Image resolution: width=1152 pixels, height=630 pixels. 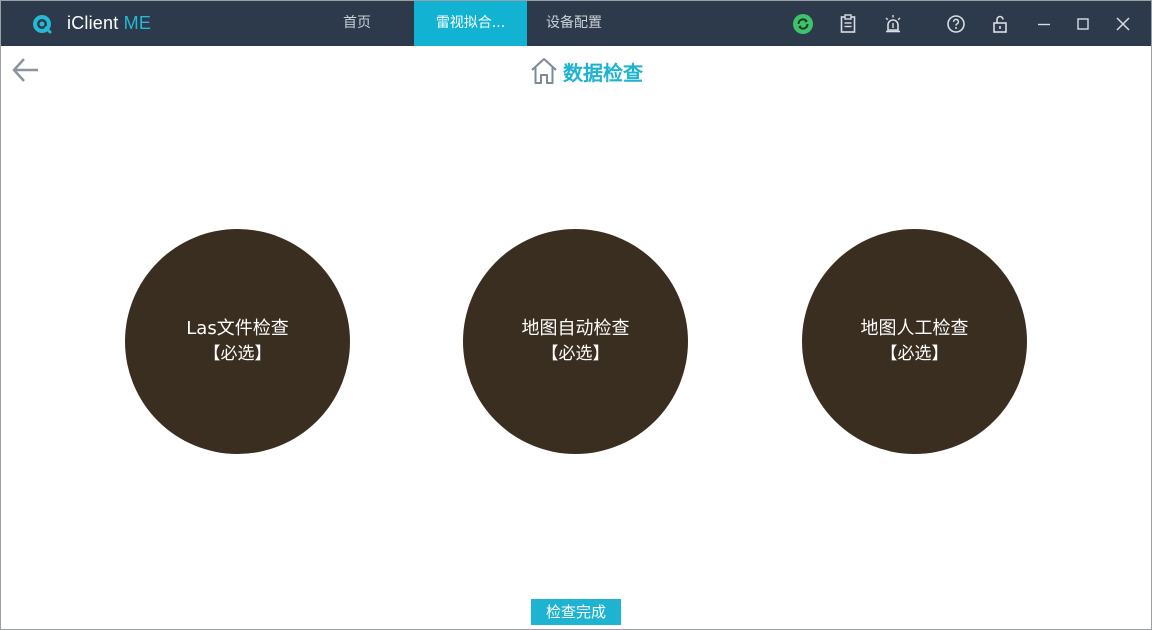 What do you see at coordinates (93, 23) in the screenshot?
I see `app-name-main: iClient` at bounding box center [93, 23].